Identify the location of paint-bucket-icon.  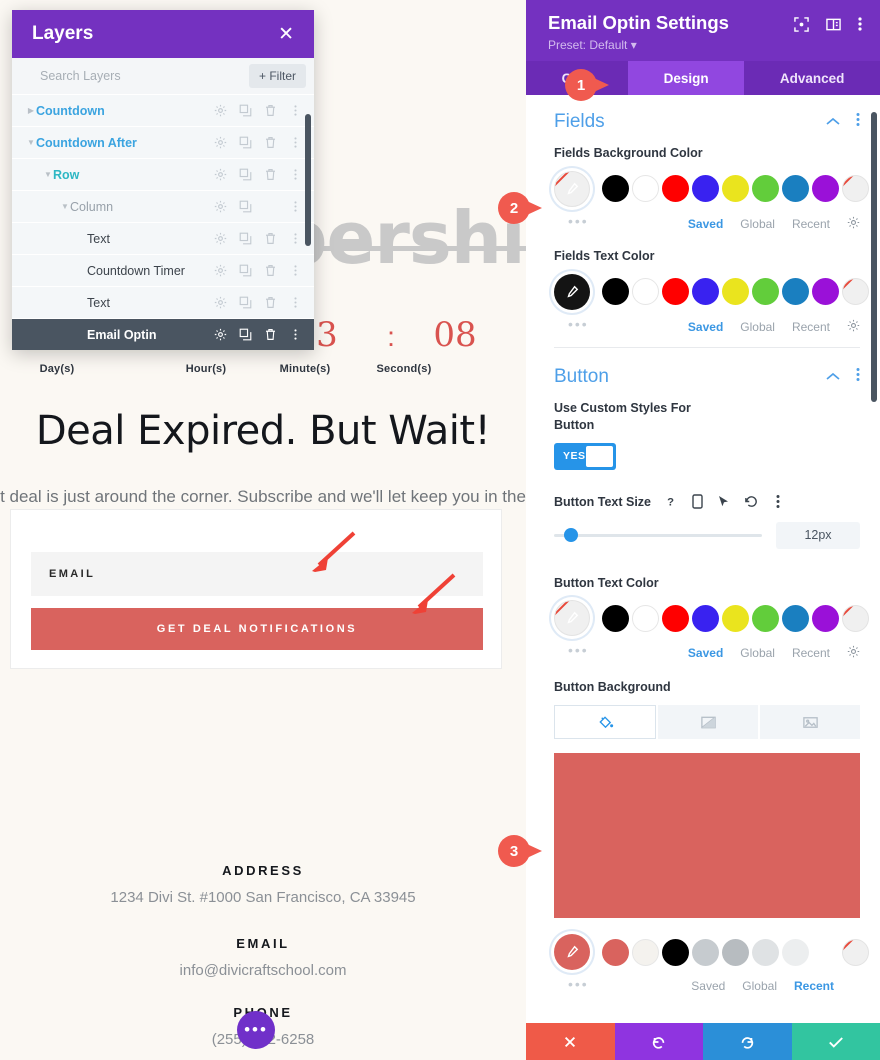
(605, 722).